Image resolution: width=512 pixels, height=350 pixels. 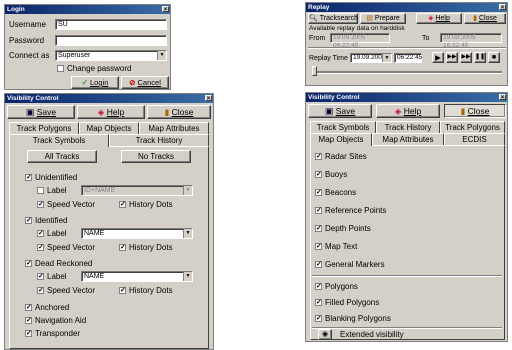 I want to click on tab-ecdis: ECDIS, so click(x=474, y=139).